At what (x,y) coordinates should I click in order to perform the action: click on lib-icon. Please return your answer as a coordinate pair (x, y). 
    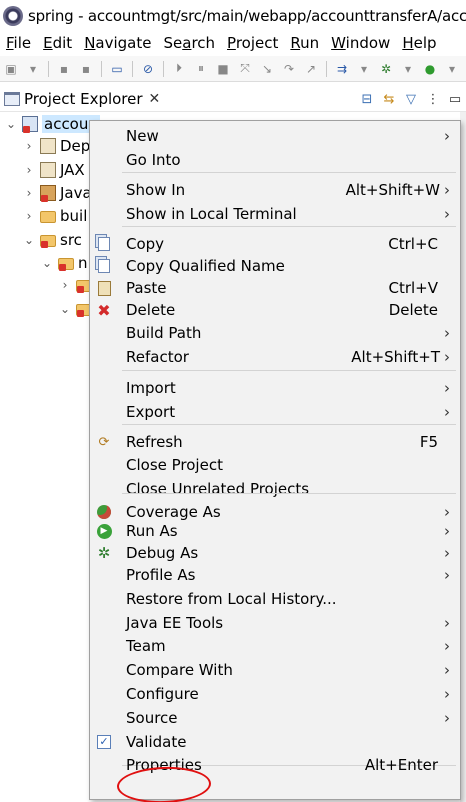
    Looking at the image, I should click on (48, 145).